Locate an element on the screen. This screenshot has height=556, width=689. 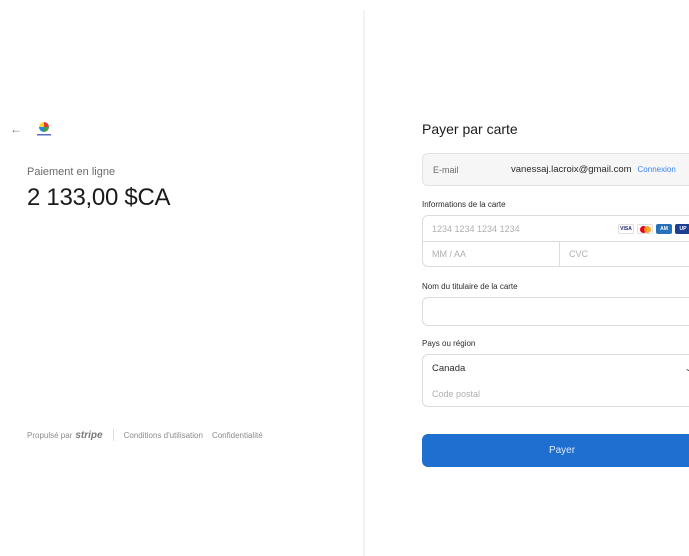
terms-link: Conditions d'utilisation is located at coordinates (163, 435).